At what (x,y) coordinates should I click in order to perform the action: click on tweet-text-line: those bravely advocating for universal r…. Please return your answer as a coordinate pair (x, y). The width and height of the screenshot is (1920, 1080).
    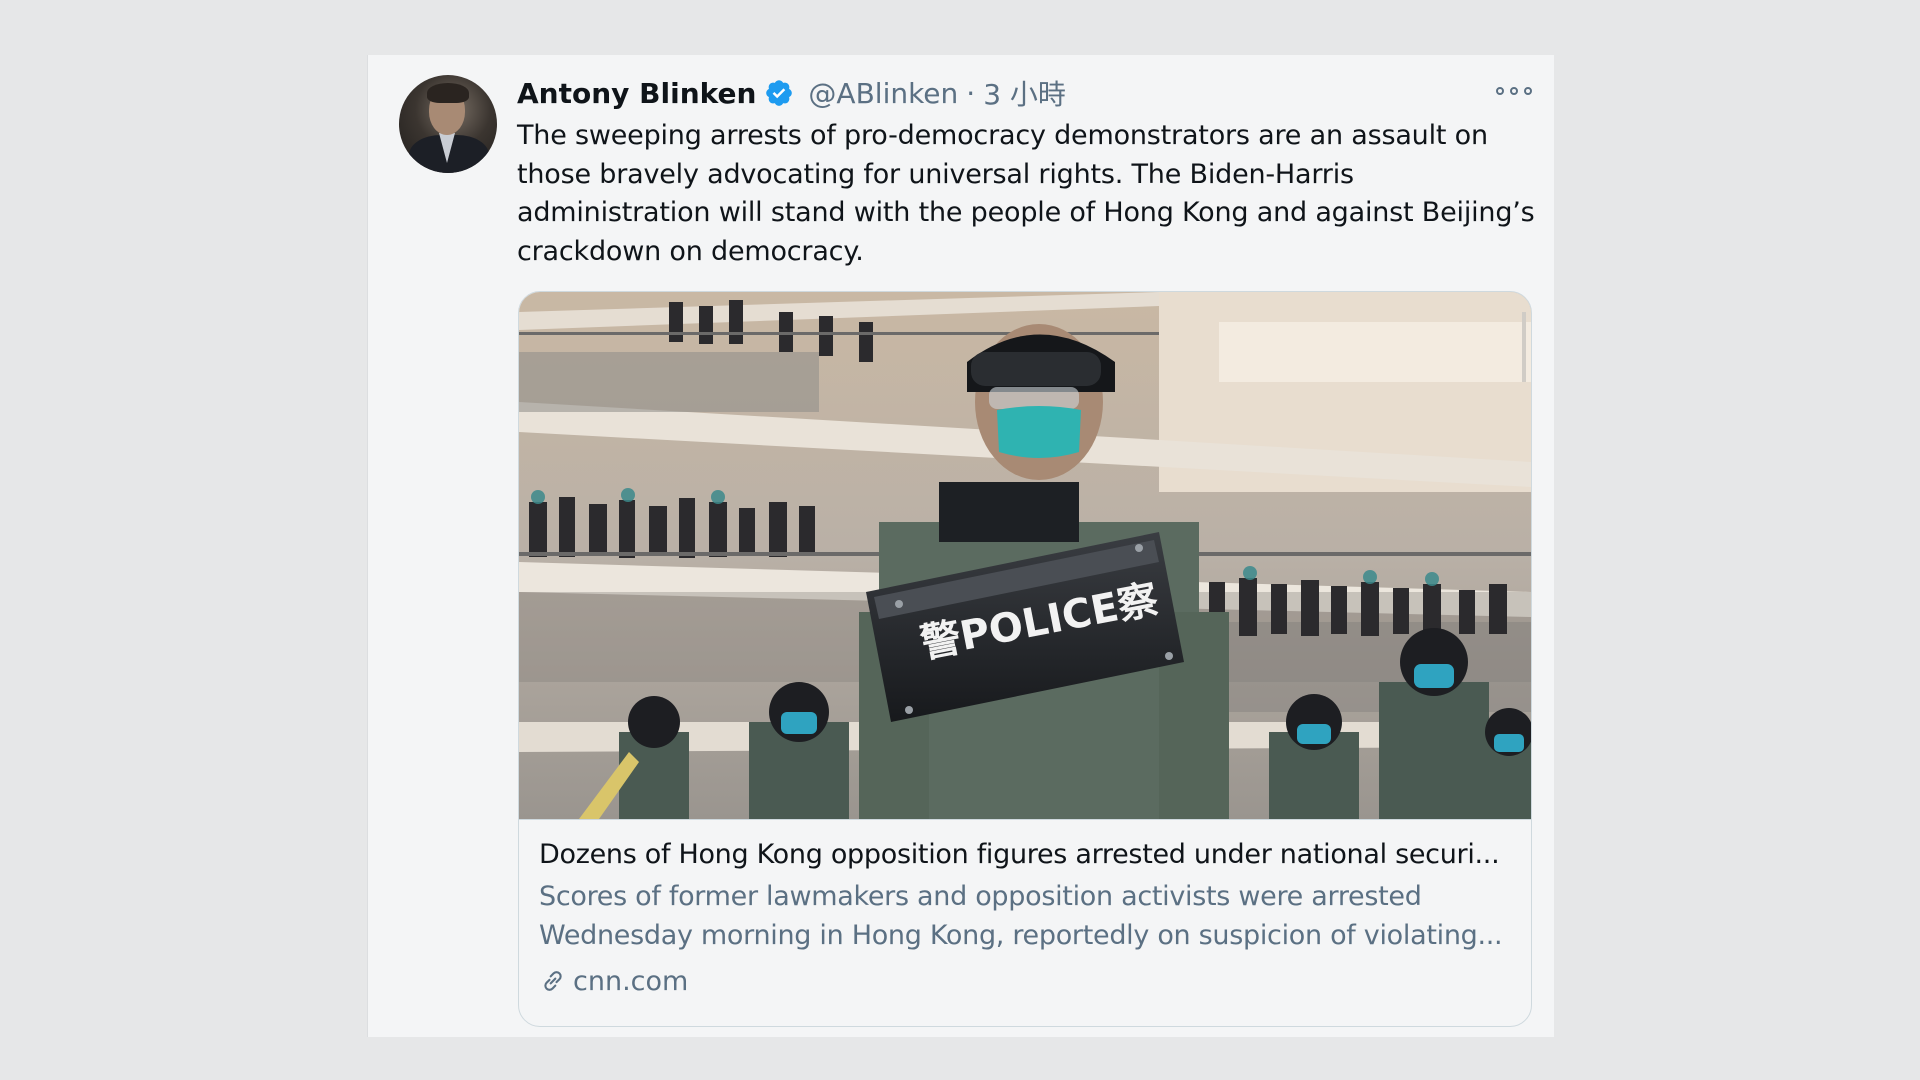
    Looking at the image, I should click on (935, 174).